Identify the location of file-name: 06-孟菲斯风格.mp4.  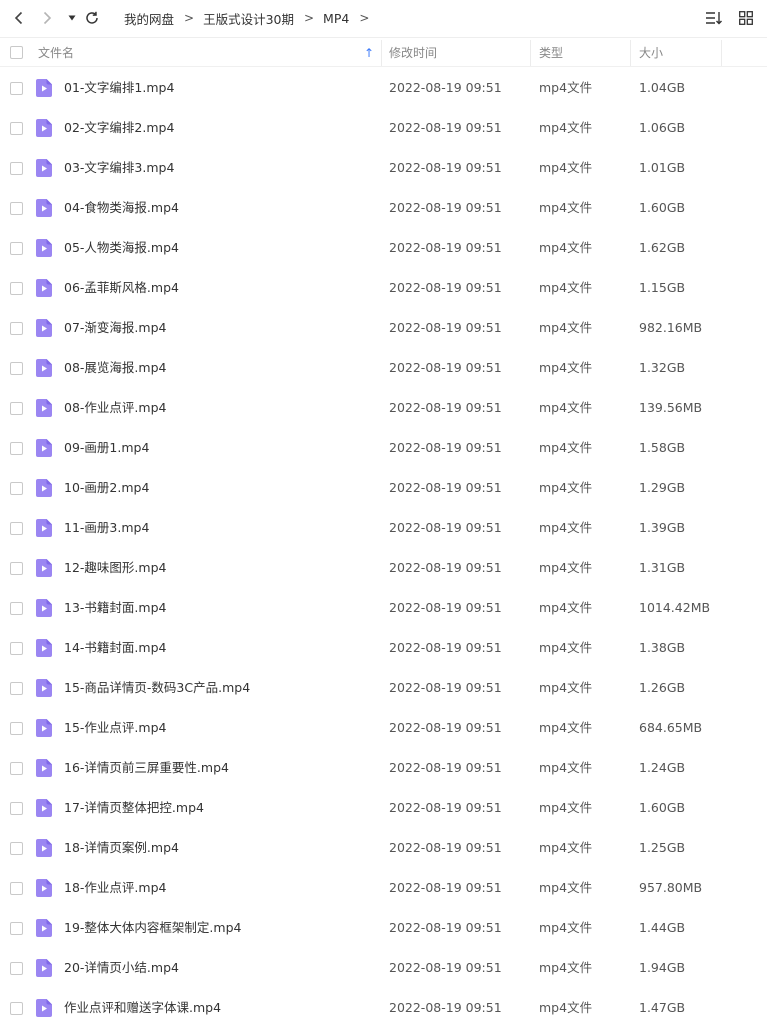
(121, 288).